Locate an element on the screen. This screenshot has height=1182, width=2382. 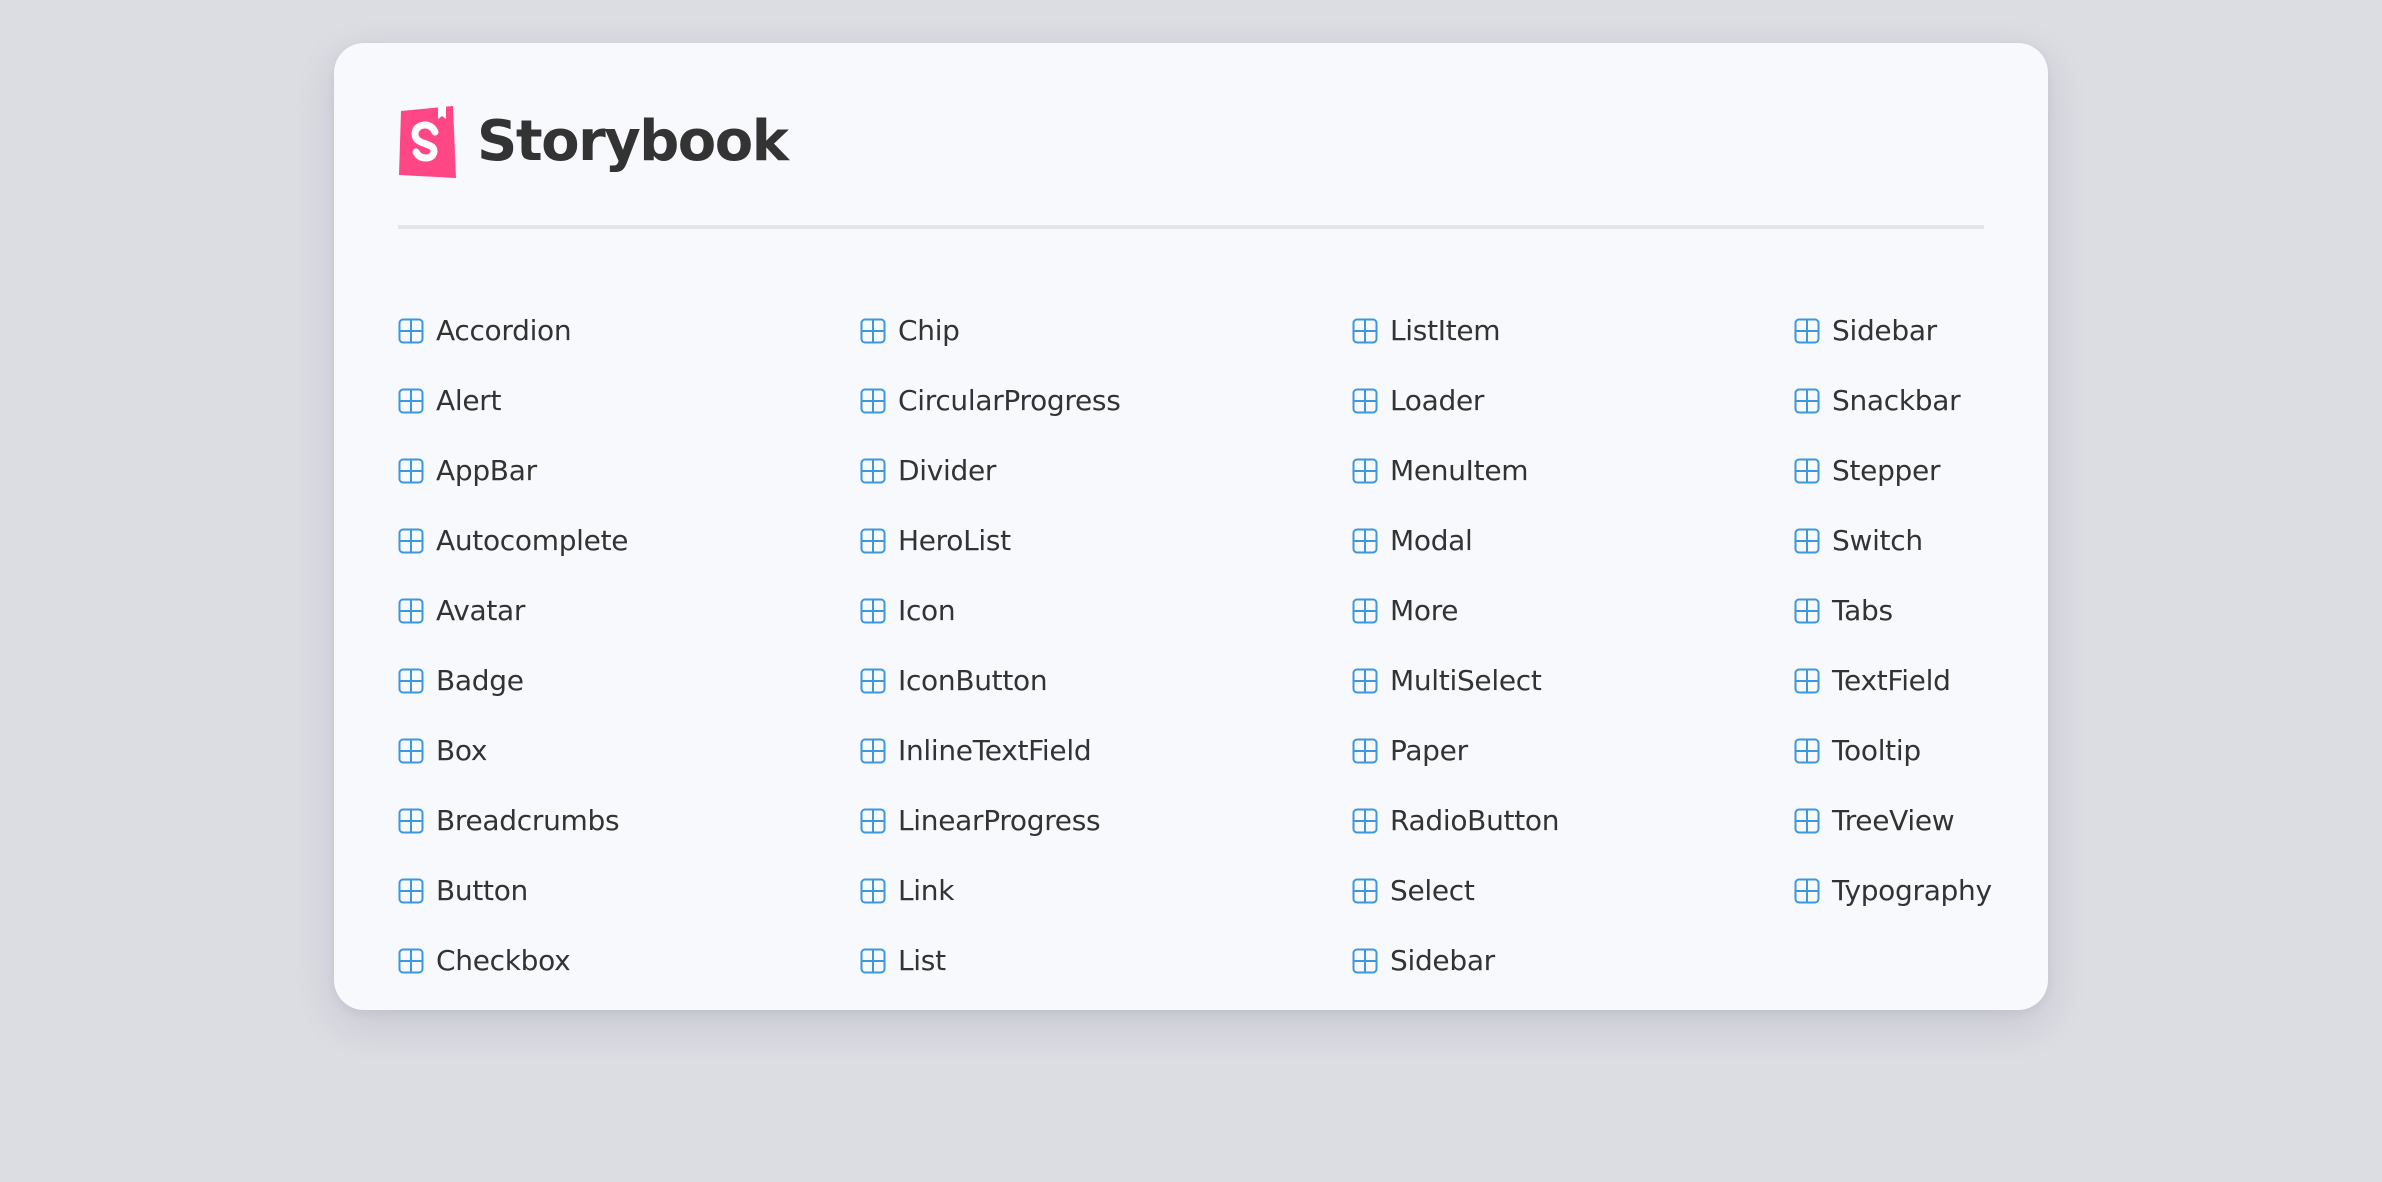
component-link-appbar: AppBar is located at coordinates (513, 471).